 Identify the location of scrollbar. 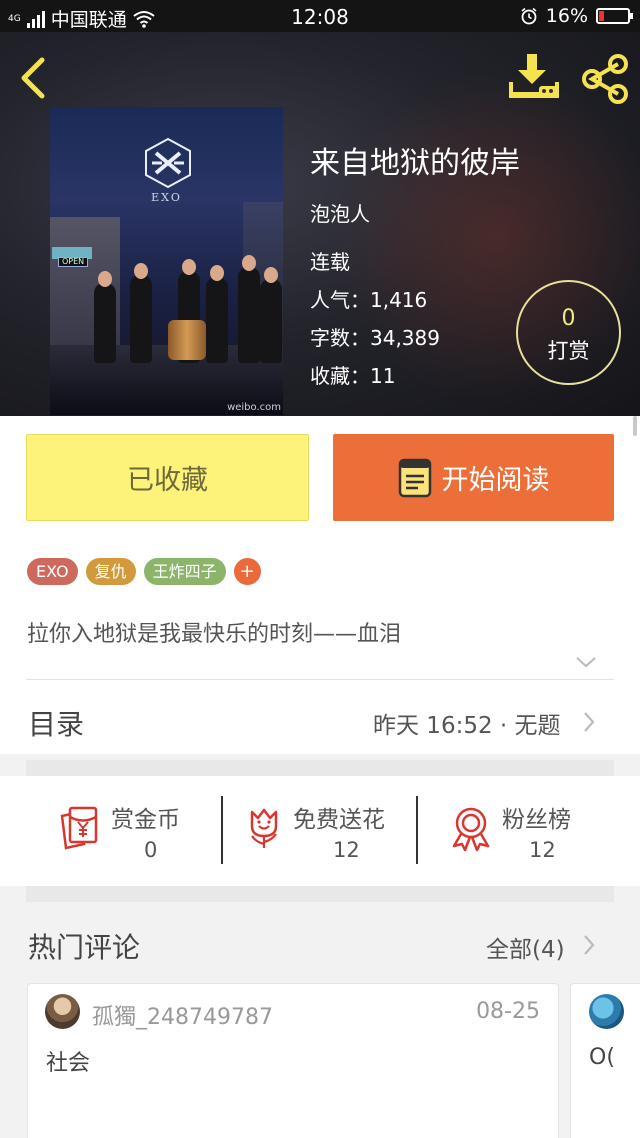
(635, 426).